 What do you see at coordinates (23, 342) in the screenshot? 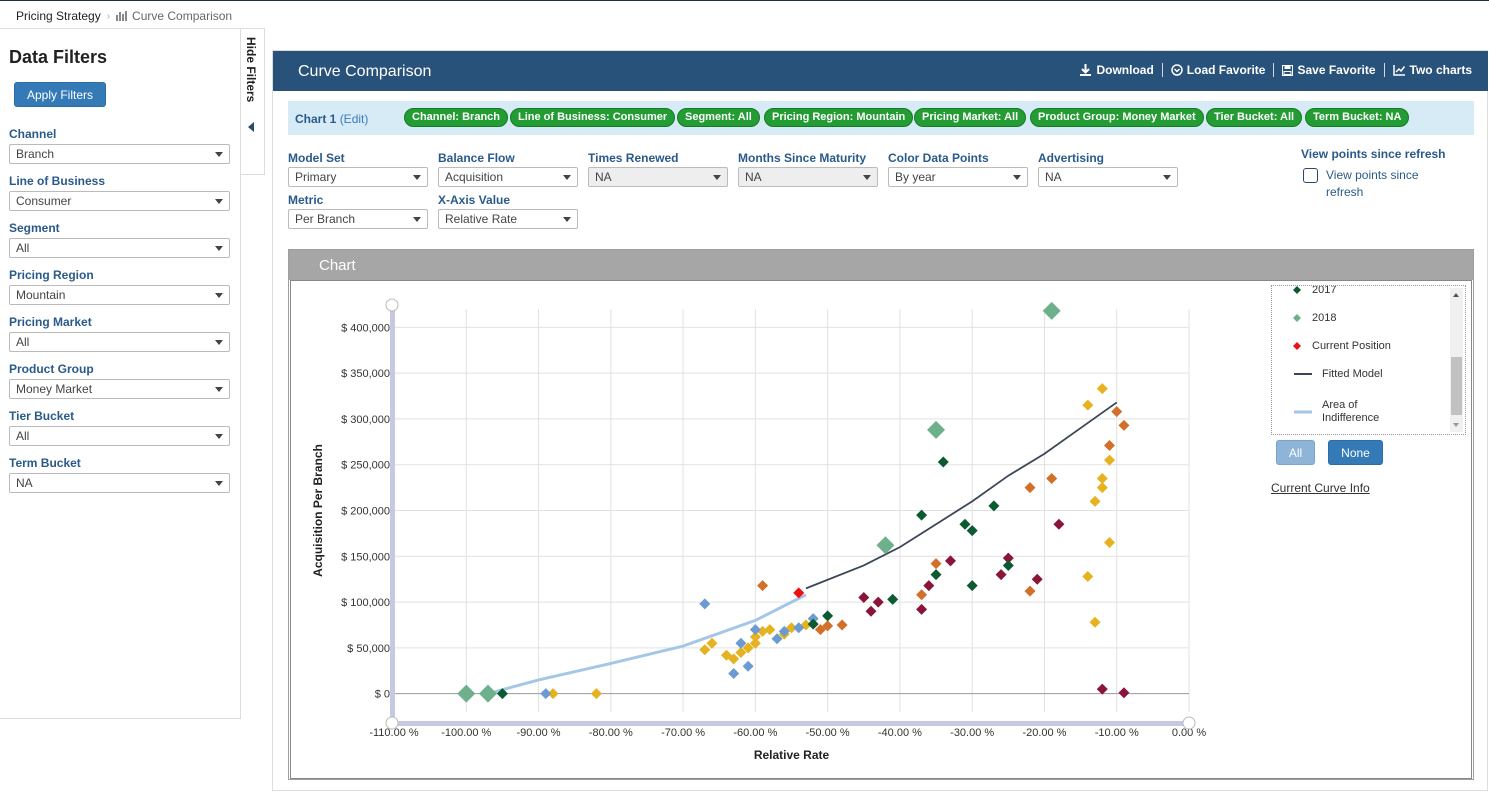
I see `filter-value-pricing-market: All` at bounding box center [23, 342].